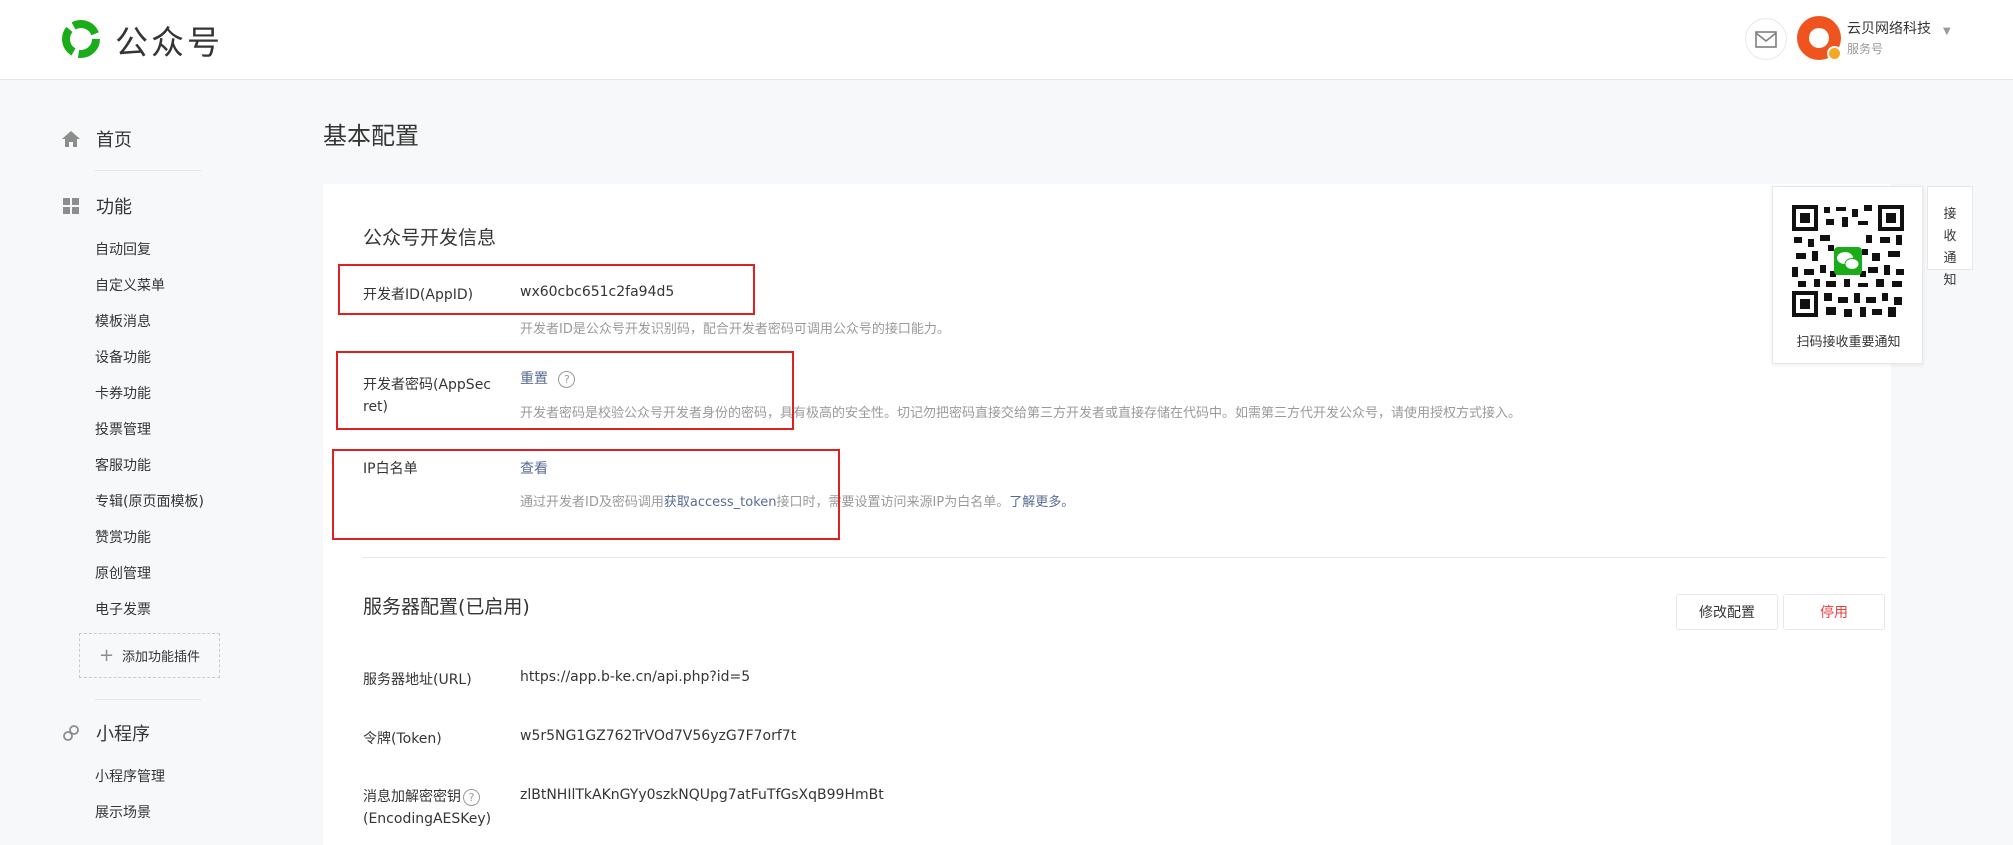 The image size is (2013, 845). I want to click on sidebar-item-original: 原创管理, so click(123, 573).